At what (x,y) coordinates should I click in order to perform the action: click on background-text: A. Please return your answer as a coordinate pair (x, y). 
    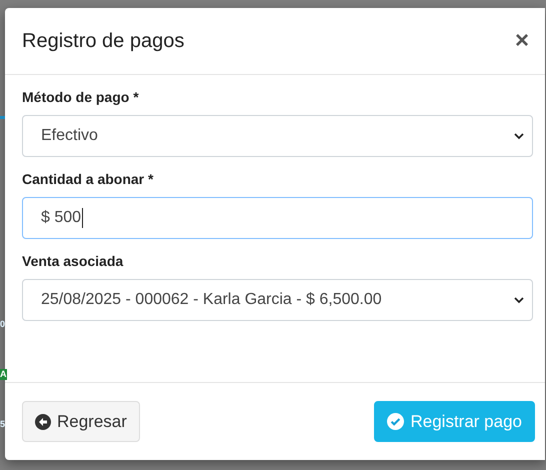
    Looking at the image, I should click on (3, 374).